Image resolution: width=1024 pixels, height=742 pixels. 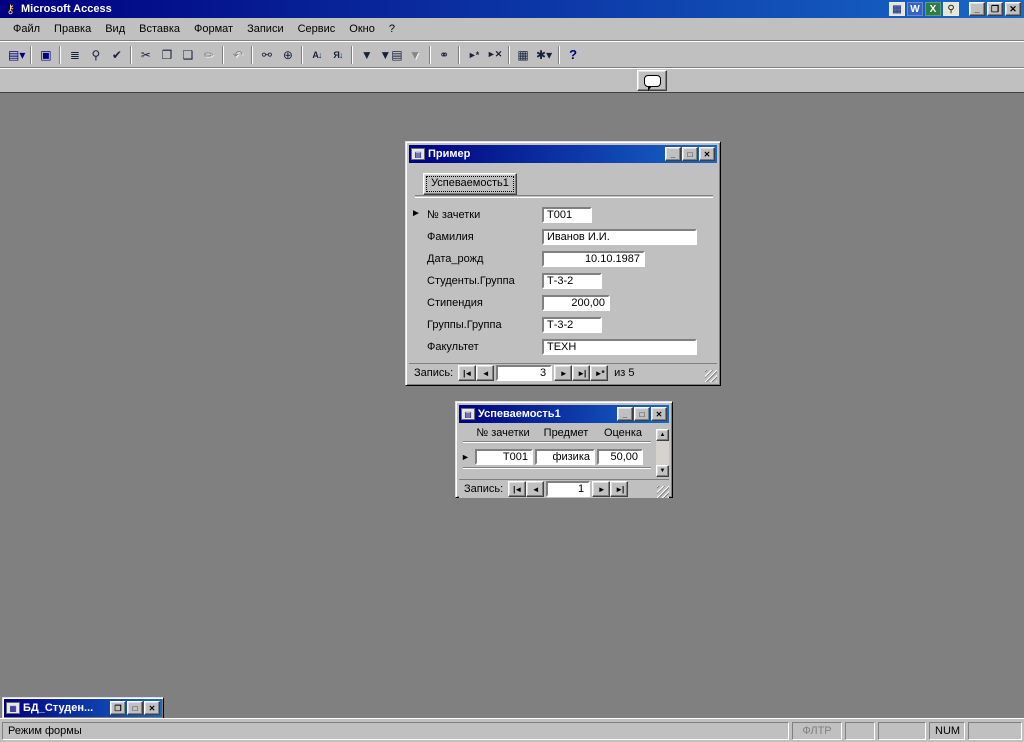 I want to click on vertical-scrollbar: ▲ ▼, so click(x=662, y=453).